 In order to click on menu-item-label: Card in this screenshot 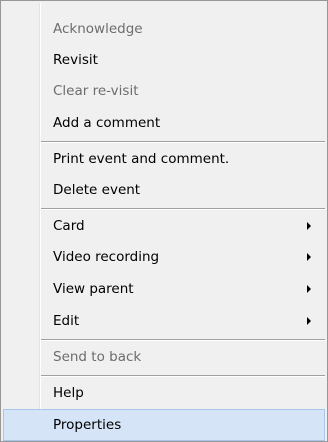, I will do `click(69, 226)`.